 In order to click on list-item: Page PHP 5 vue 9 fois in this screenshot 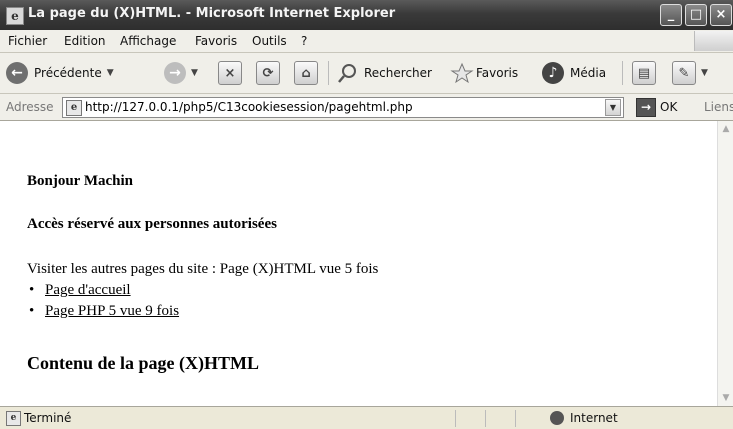, I will do `click(103, 313)`.